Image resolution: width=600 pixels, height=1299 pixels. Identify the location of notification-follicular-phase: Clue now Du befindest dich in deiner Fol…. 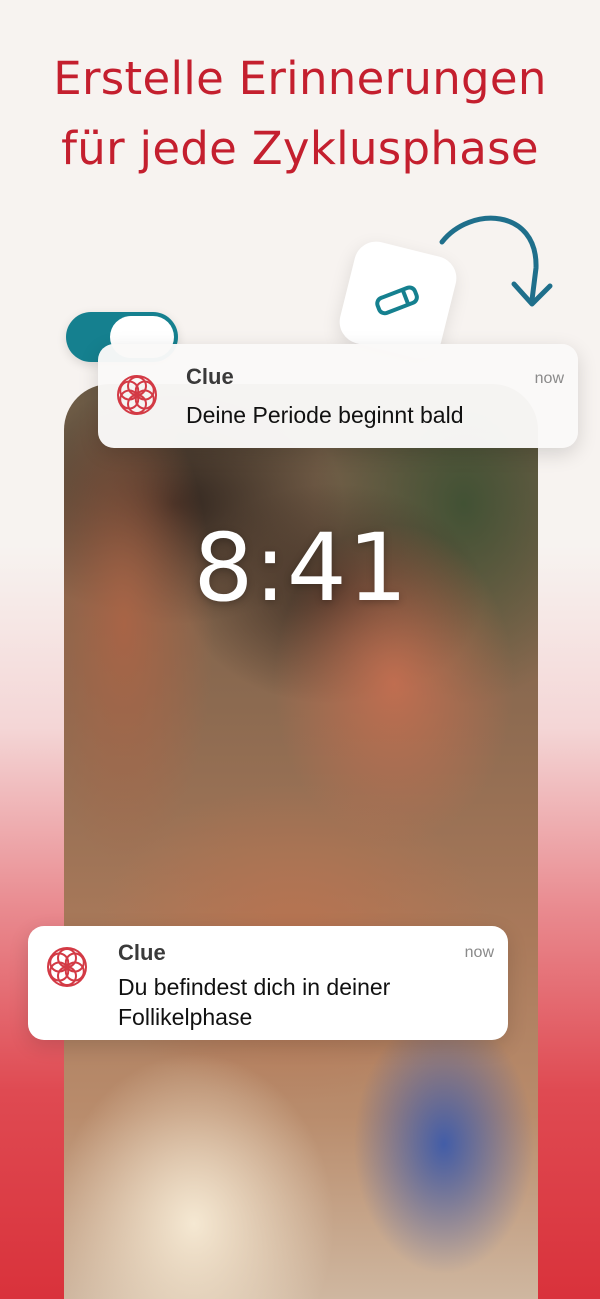
(268, 983).